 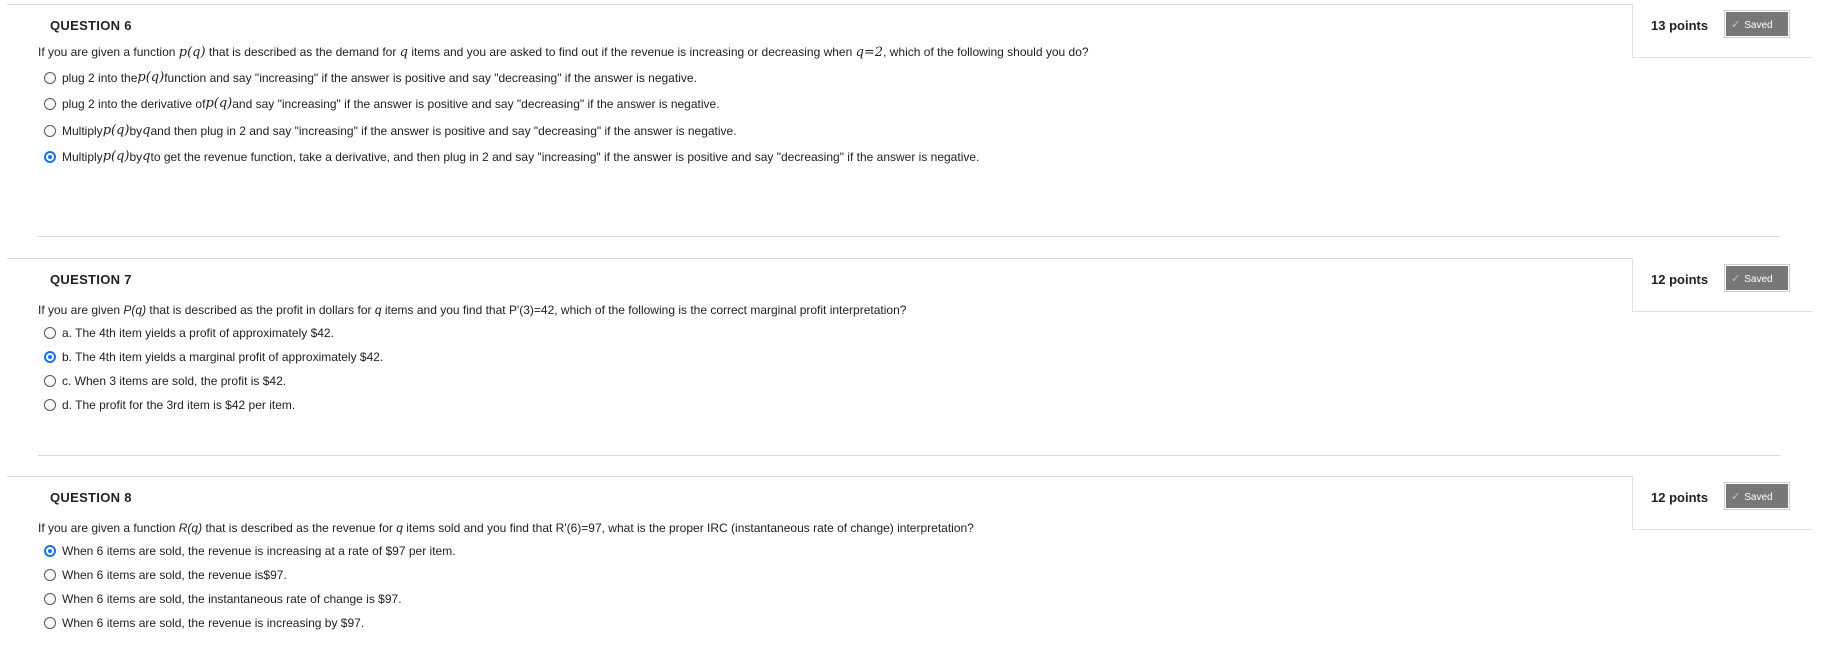 I want to click on math-expression: R(q), so click(x=190, y=528).